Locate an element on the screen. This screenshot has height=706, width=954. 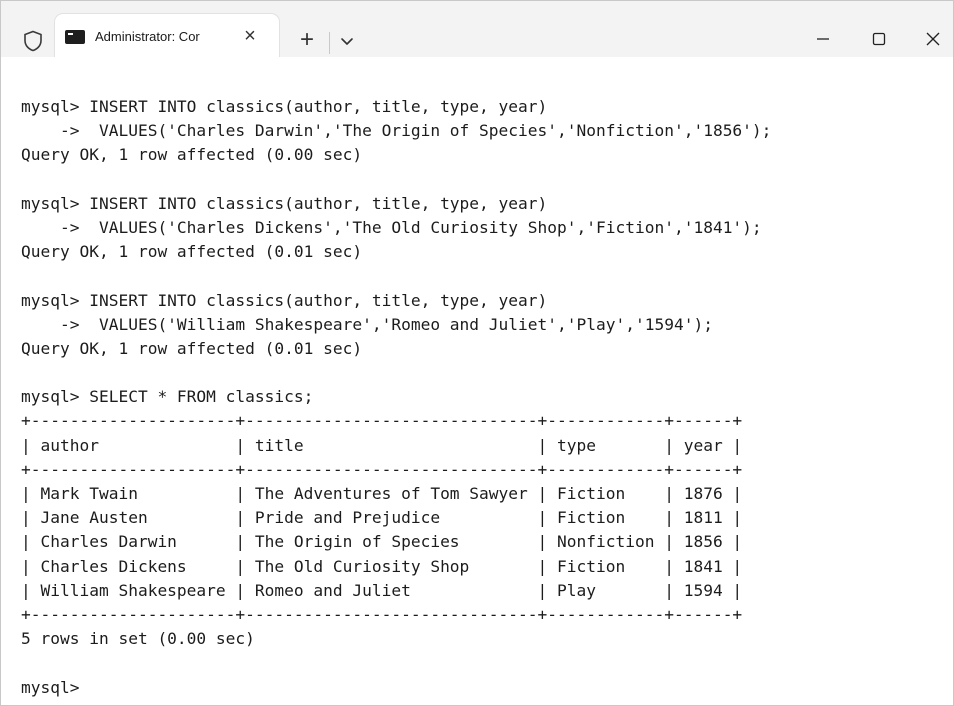
tab-administrator-console: Administrator: Cor × is located at coordinates (167, 35).